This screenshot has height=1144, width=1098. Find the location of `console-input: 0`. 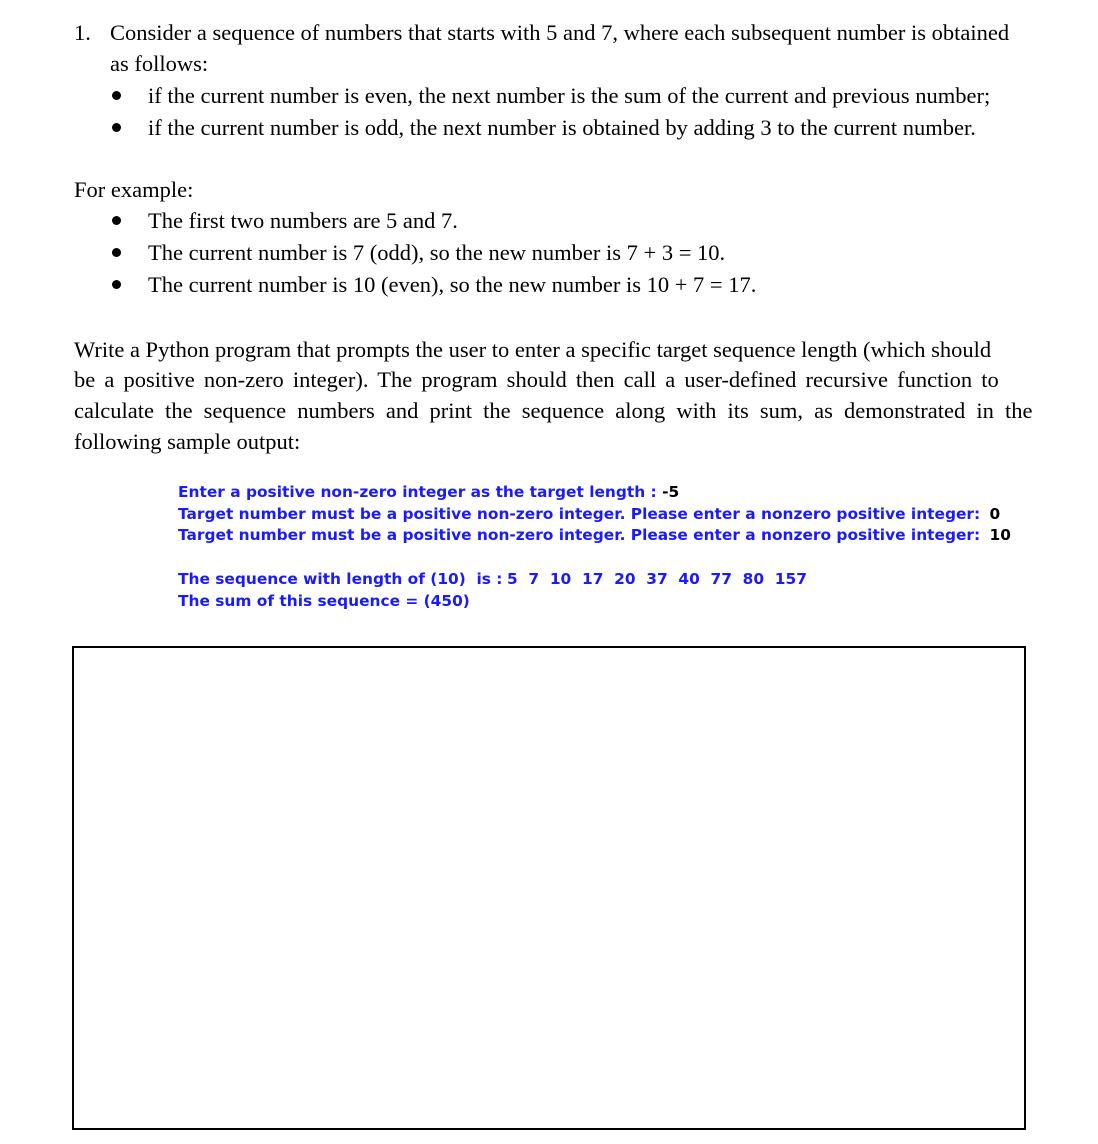

console-input: 0 is located at coordinates (995, 514).